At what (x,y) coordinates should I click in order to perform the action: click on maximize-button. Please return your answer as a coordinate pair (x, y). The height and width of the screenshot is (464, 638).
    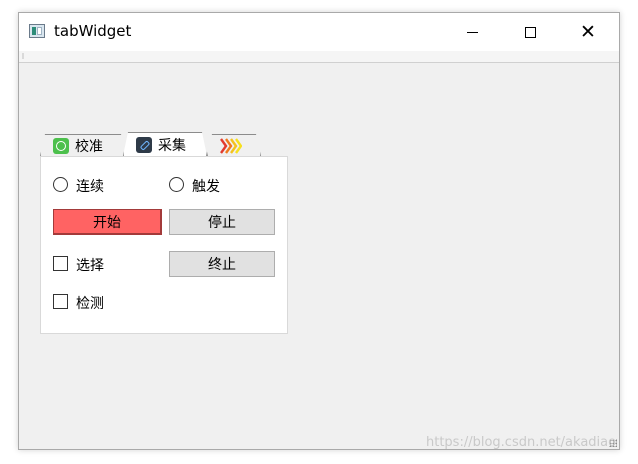
    Looking at the image, I should click on (530, 32).